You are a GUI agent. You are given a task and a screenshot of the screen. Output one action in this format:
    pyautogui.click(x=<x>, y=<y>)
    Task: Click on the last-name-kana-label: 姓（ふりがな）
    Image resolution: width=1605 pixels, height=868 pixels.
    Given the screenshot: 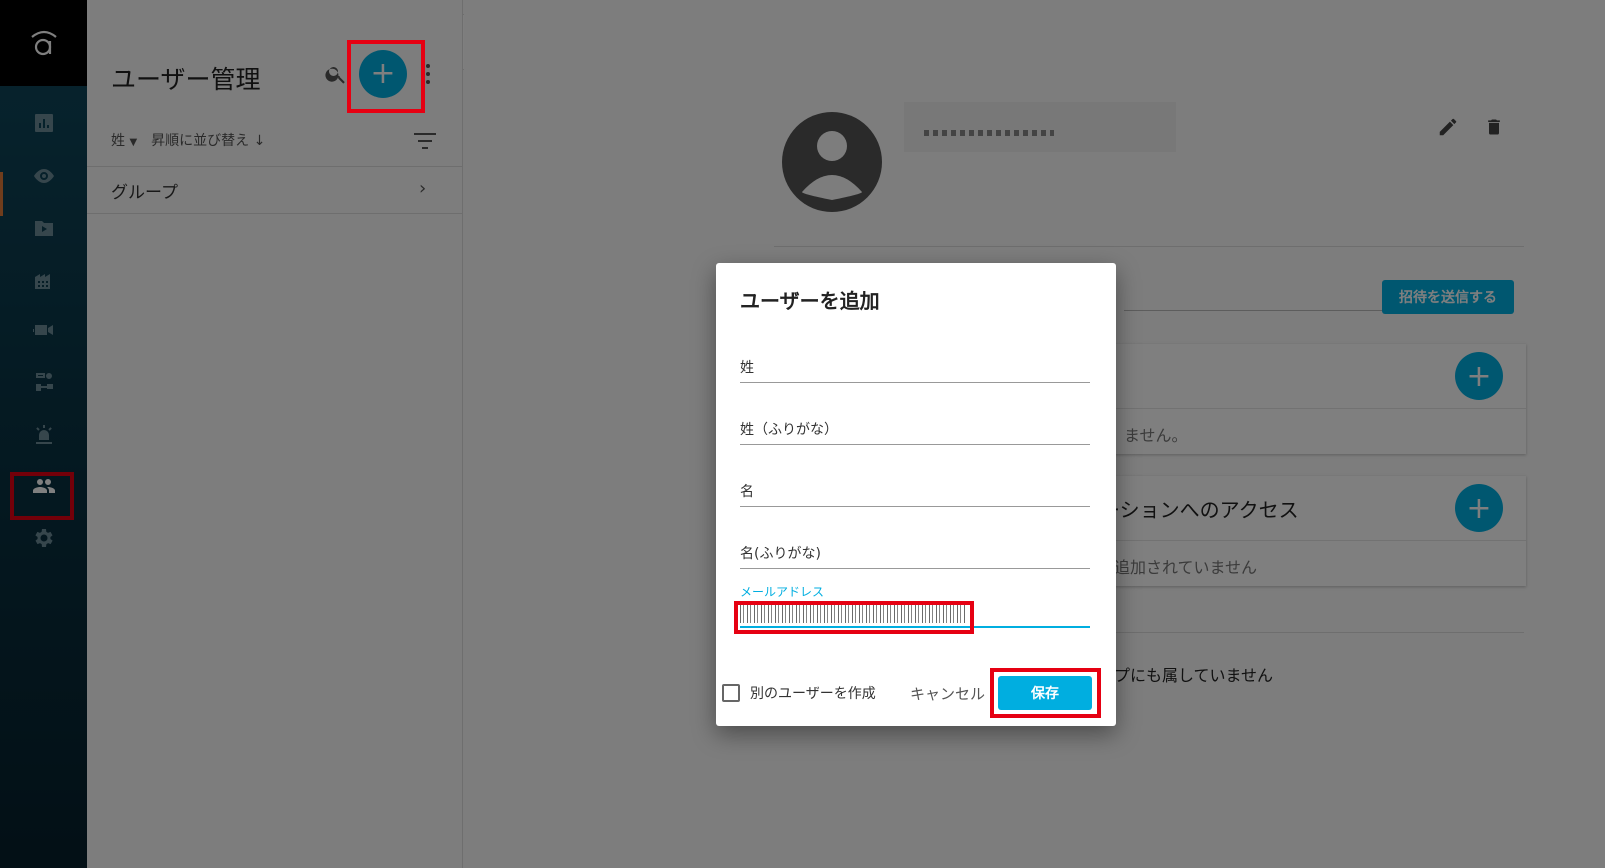 What is the action you would take?
    pyautogui.click(x=789, y=430)
    